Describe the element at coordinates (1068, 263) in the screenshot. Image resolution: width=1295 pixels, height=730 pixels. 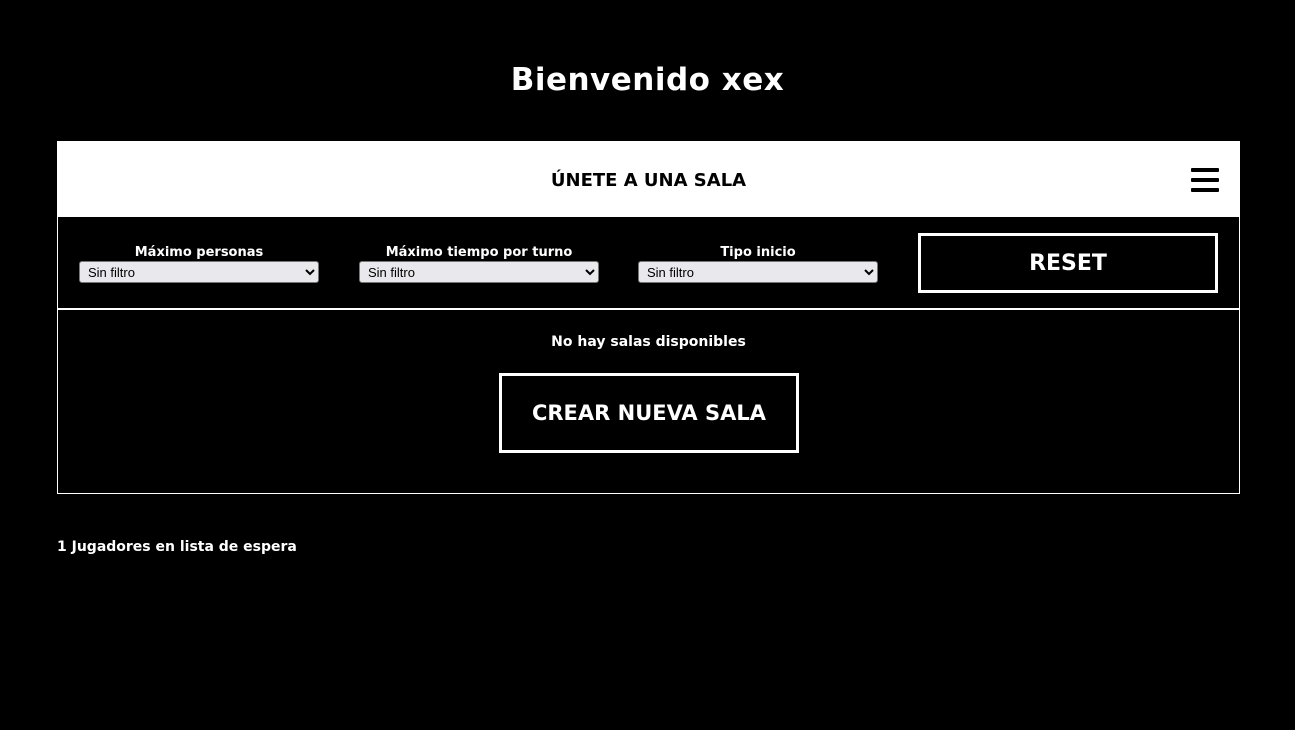
I see `reset-button: RESET` at that location.